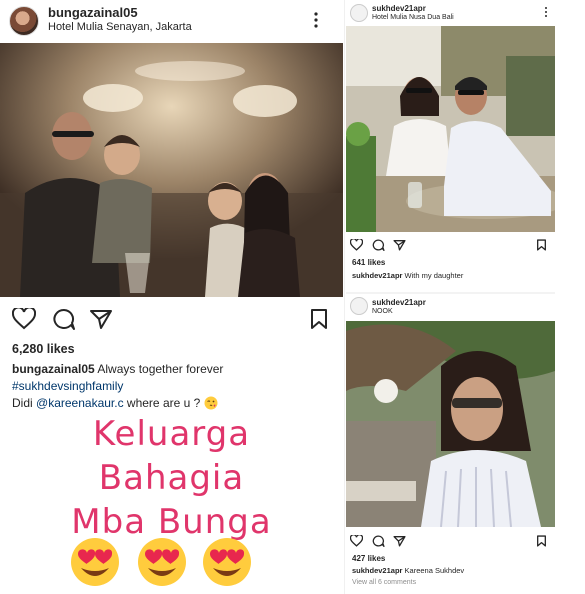 The width and height of the screenshot is (585, 594). Describe the element at coordinates (211, 405) in the screenshot. I see `kiss-emoji-icon` at that location.